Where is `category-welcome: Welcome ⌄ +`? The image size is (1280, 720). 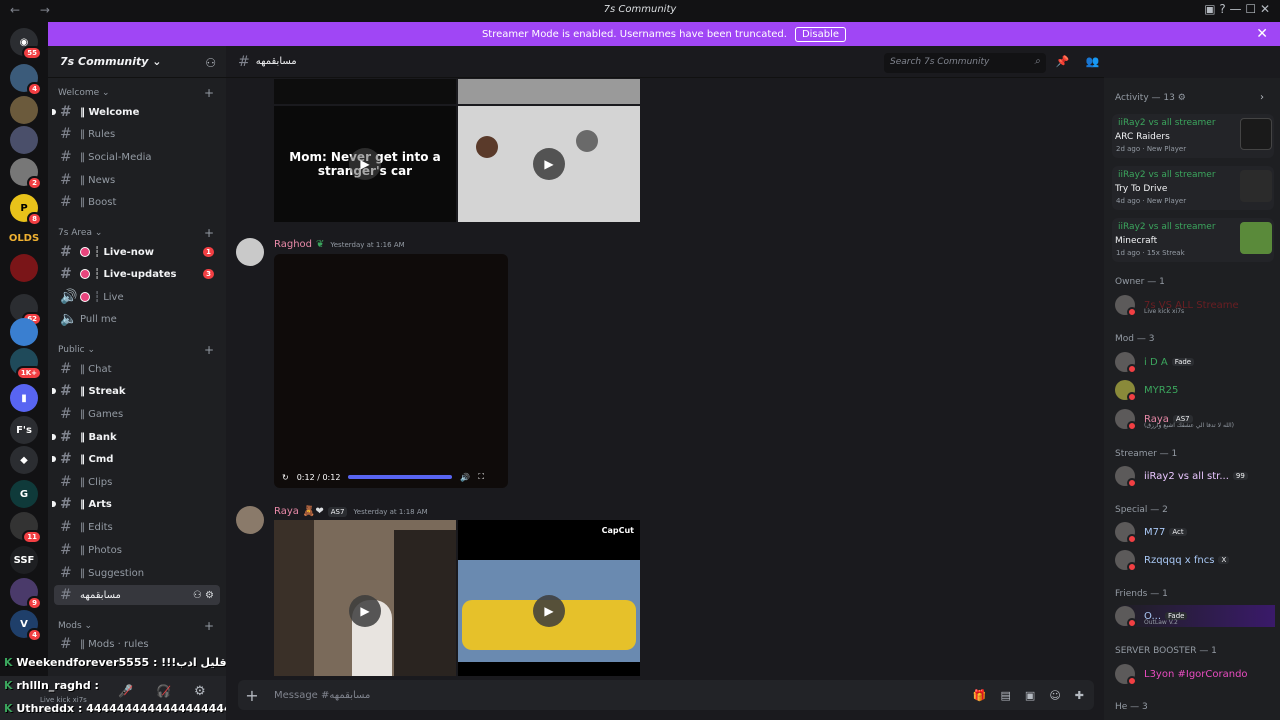 category-welcome: Welcome ⌄ + is located at coordinates (136, 93).